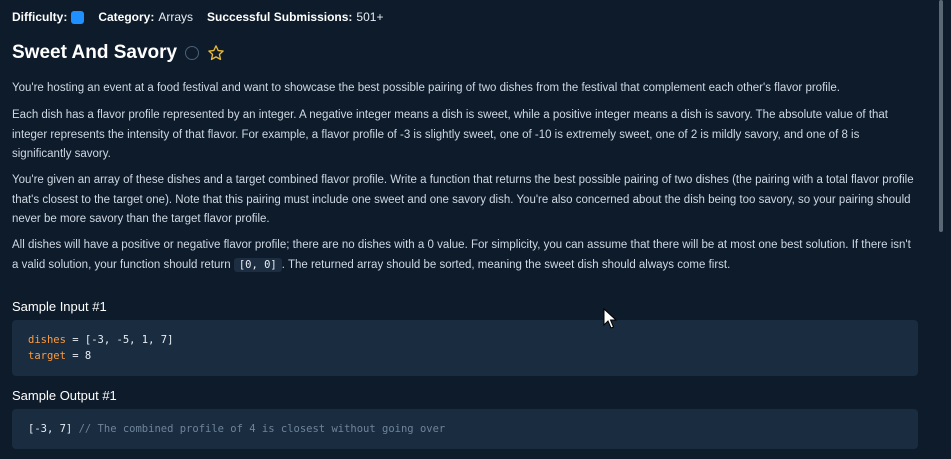 The height and width of the screenshot is (459, 951). I want to click on code-line-dishes: dishes = [-3, -5, 1, 7], so click(465, 340).